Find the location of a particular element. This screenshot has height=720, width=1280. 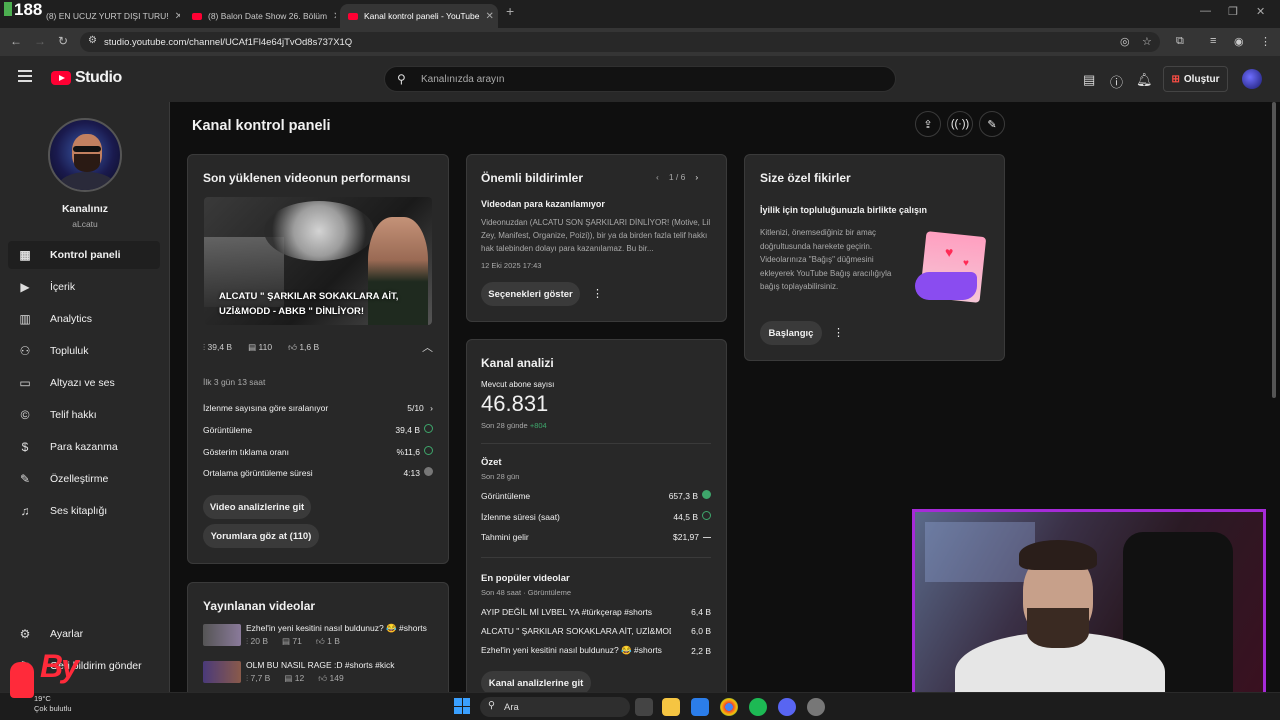

browser-tab-1: (8) EN UCUZ YURT DIŞI TURU! ✕ is located at coordinates (109, 16).